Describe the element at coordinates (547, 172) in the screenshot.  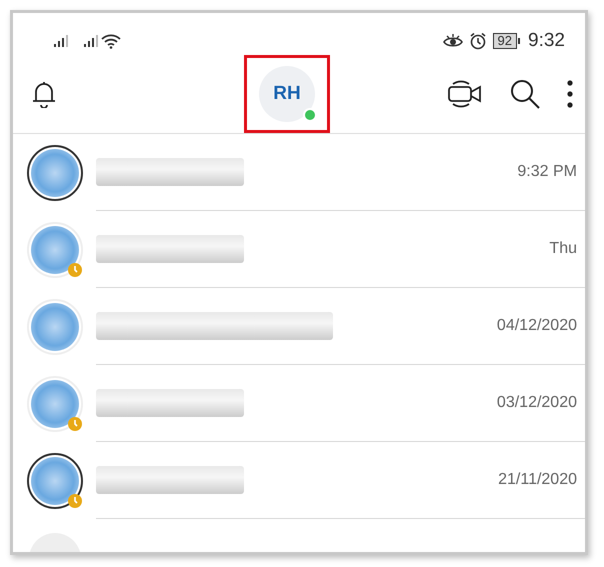
I see `message-time: 9:32 PM` at that location.